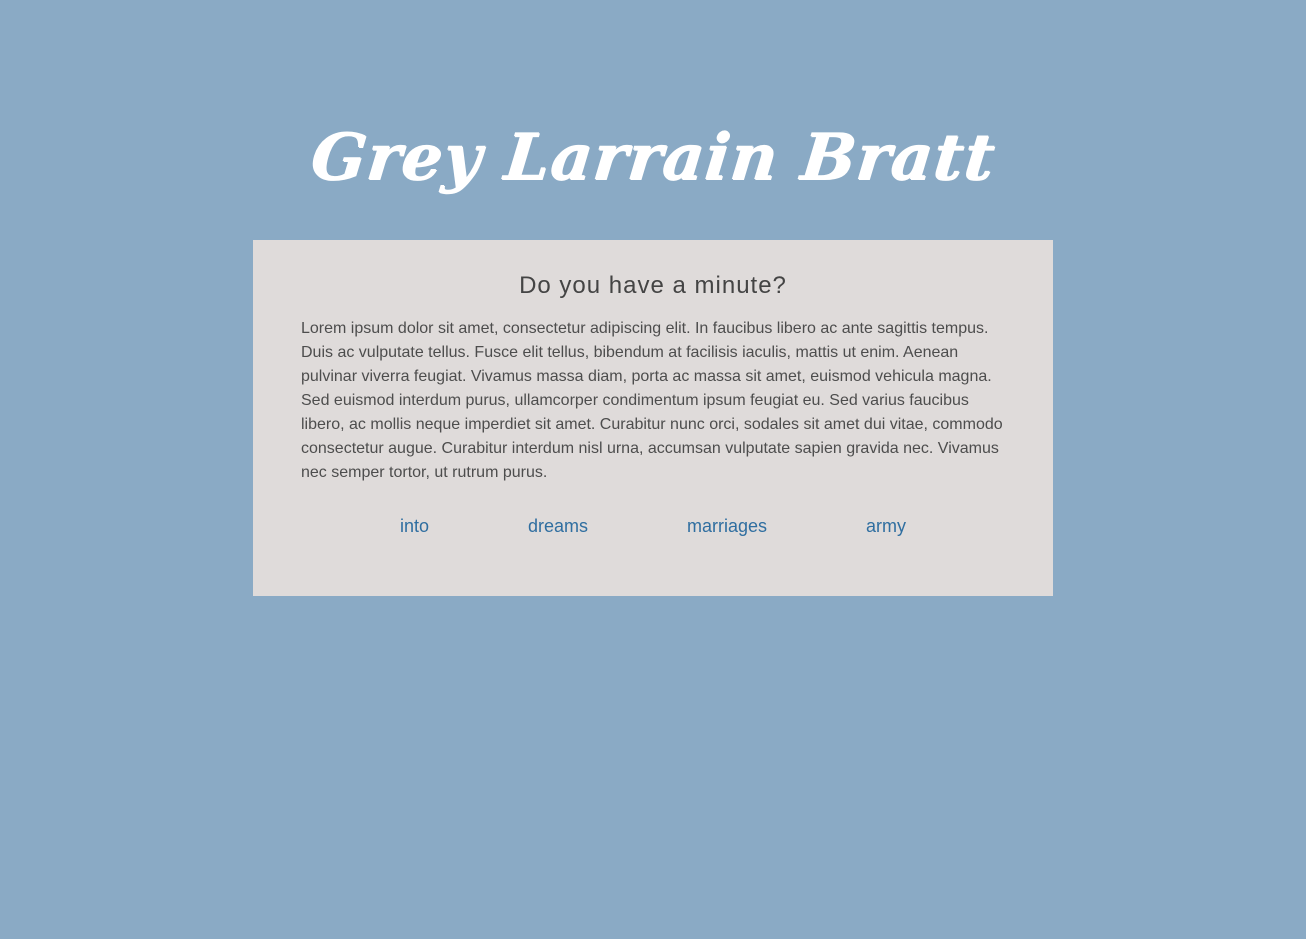 The width and height of the screenshot is (1306, 939). Describe the element at coordinates (653, 526) in the screenshot. I see `link-row: into dreams marriages army` at that location.